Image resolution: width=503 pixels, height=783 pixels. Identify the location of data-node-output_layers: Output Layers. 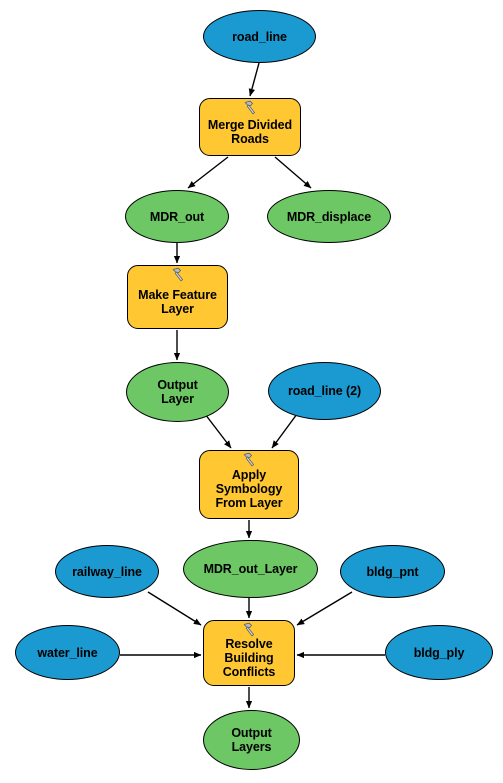
(251, 740).